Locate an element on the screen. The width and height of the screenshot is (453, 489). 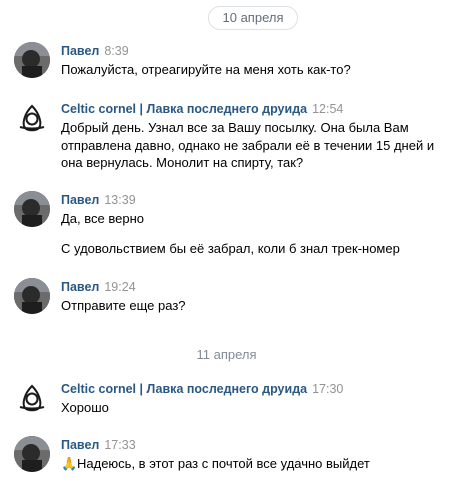
message-text: Да, все верно is located at coordinates (102, 218).